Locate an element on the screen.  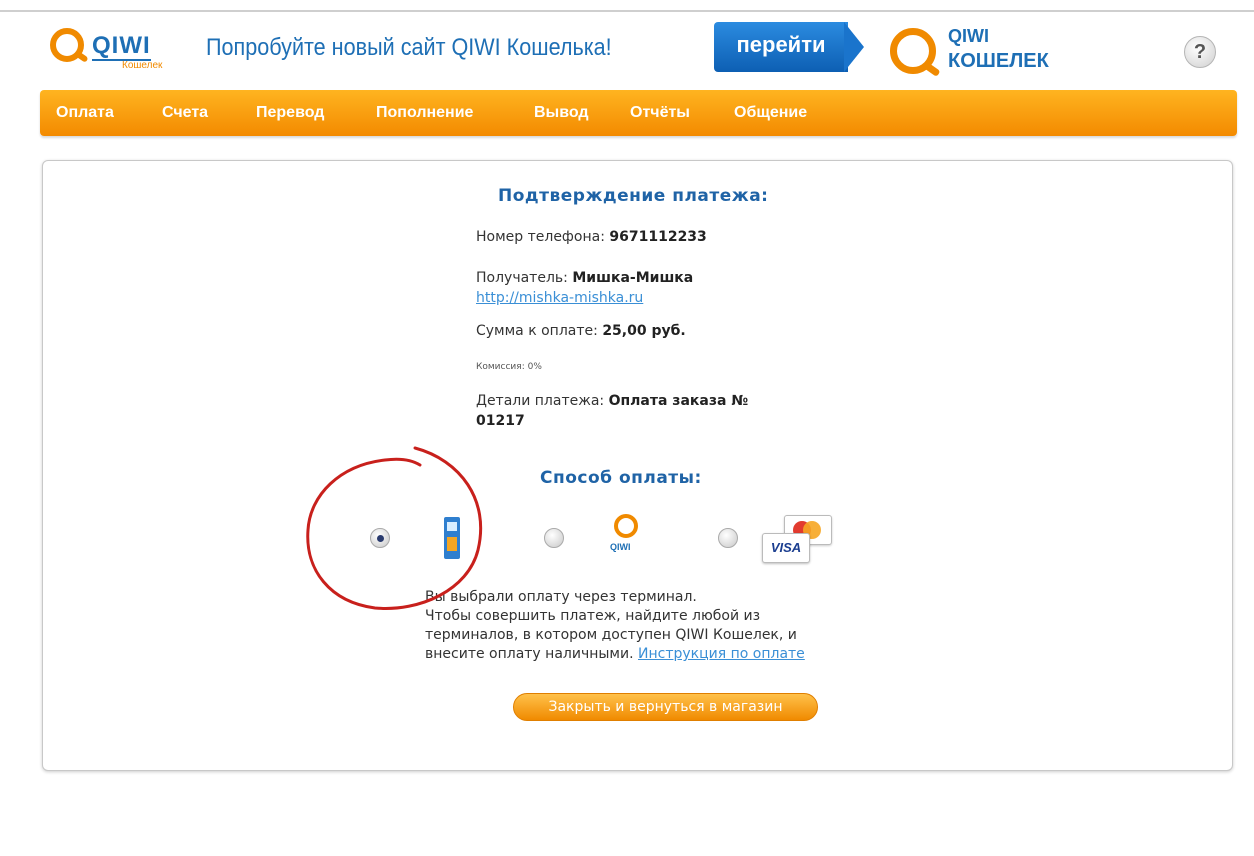
info-line1: Вы выбрали оплату через терминал. is located at coordinates (561, 597).